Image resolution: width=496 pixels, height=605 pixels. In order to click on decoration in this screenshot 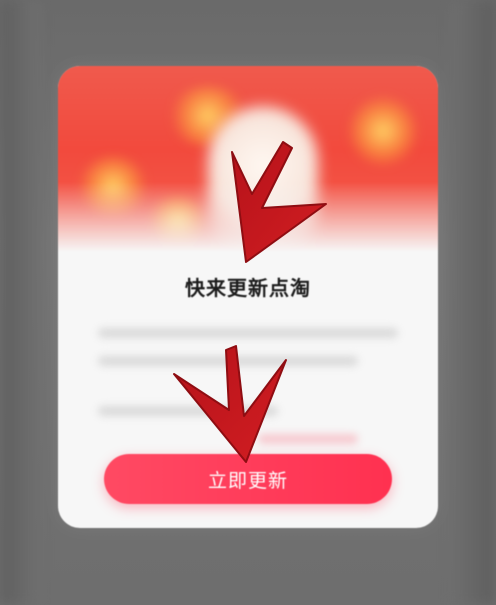, I will do `click(383, 131)`.